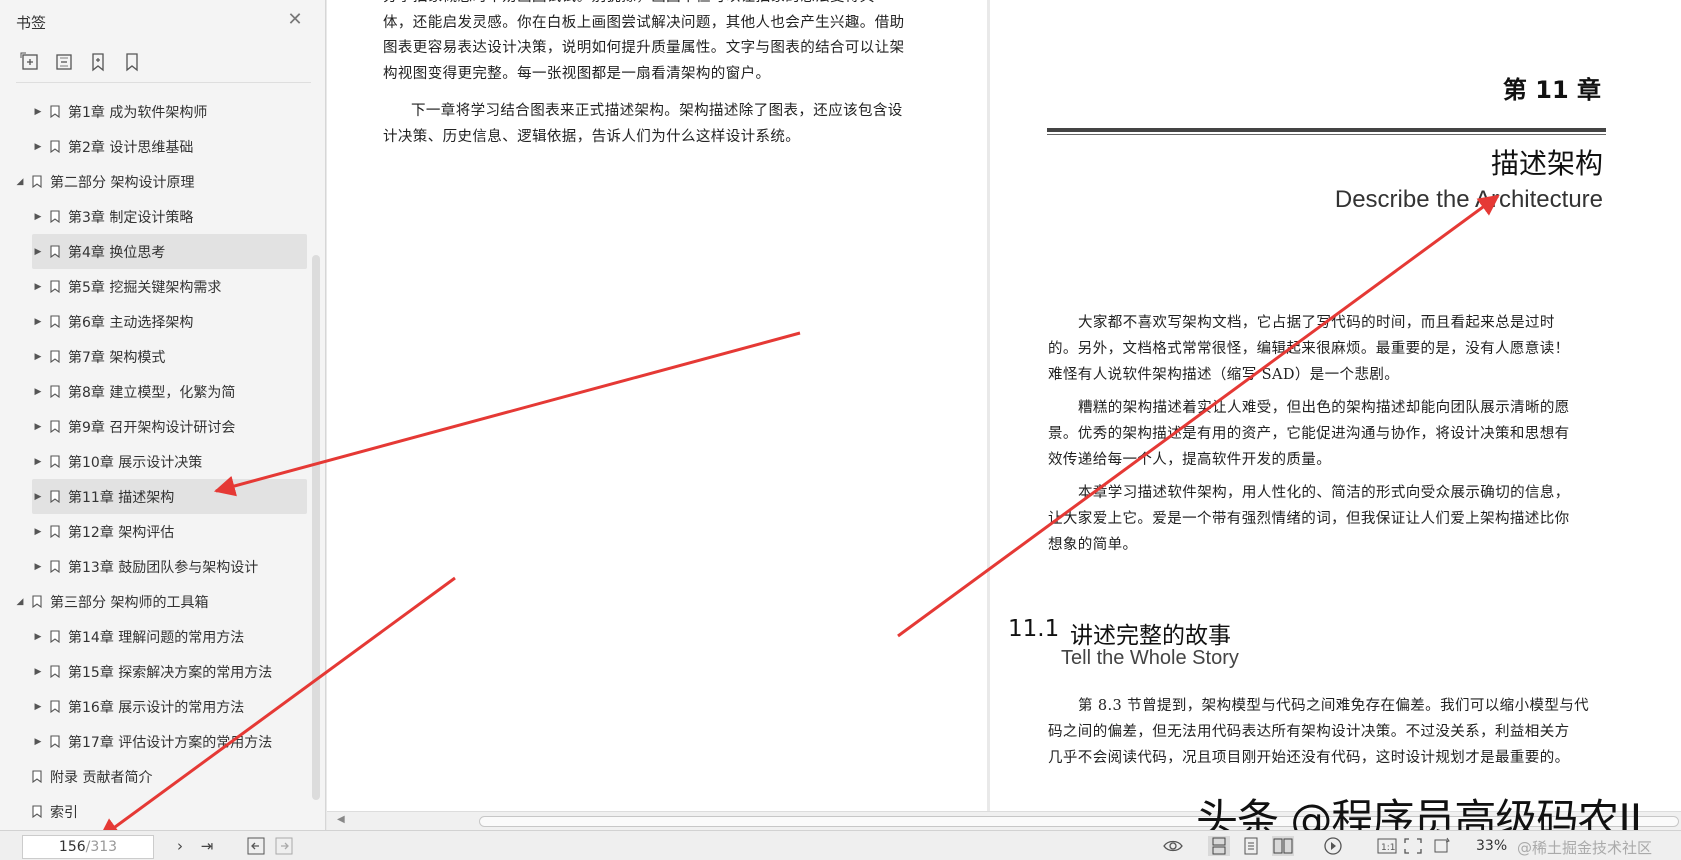  I want to click on fit-page-icon, so click(1413, 846).